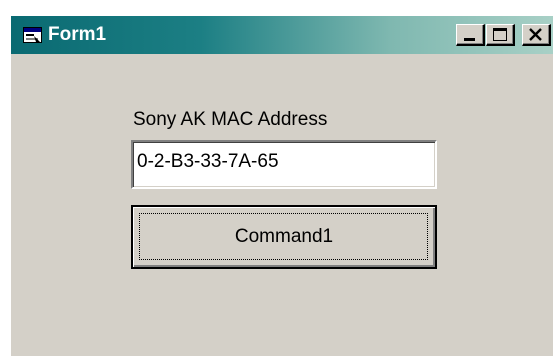  Describe the element at coordinates (282, 35) in the screenshot. I see `title-bar: Form1` at that location.